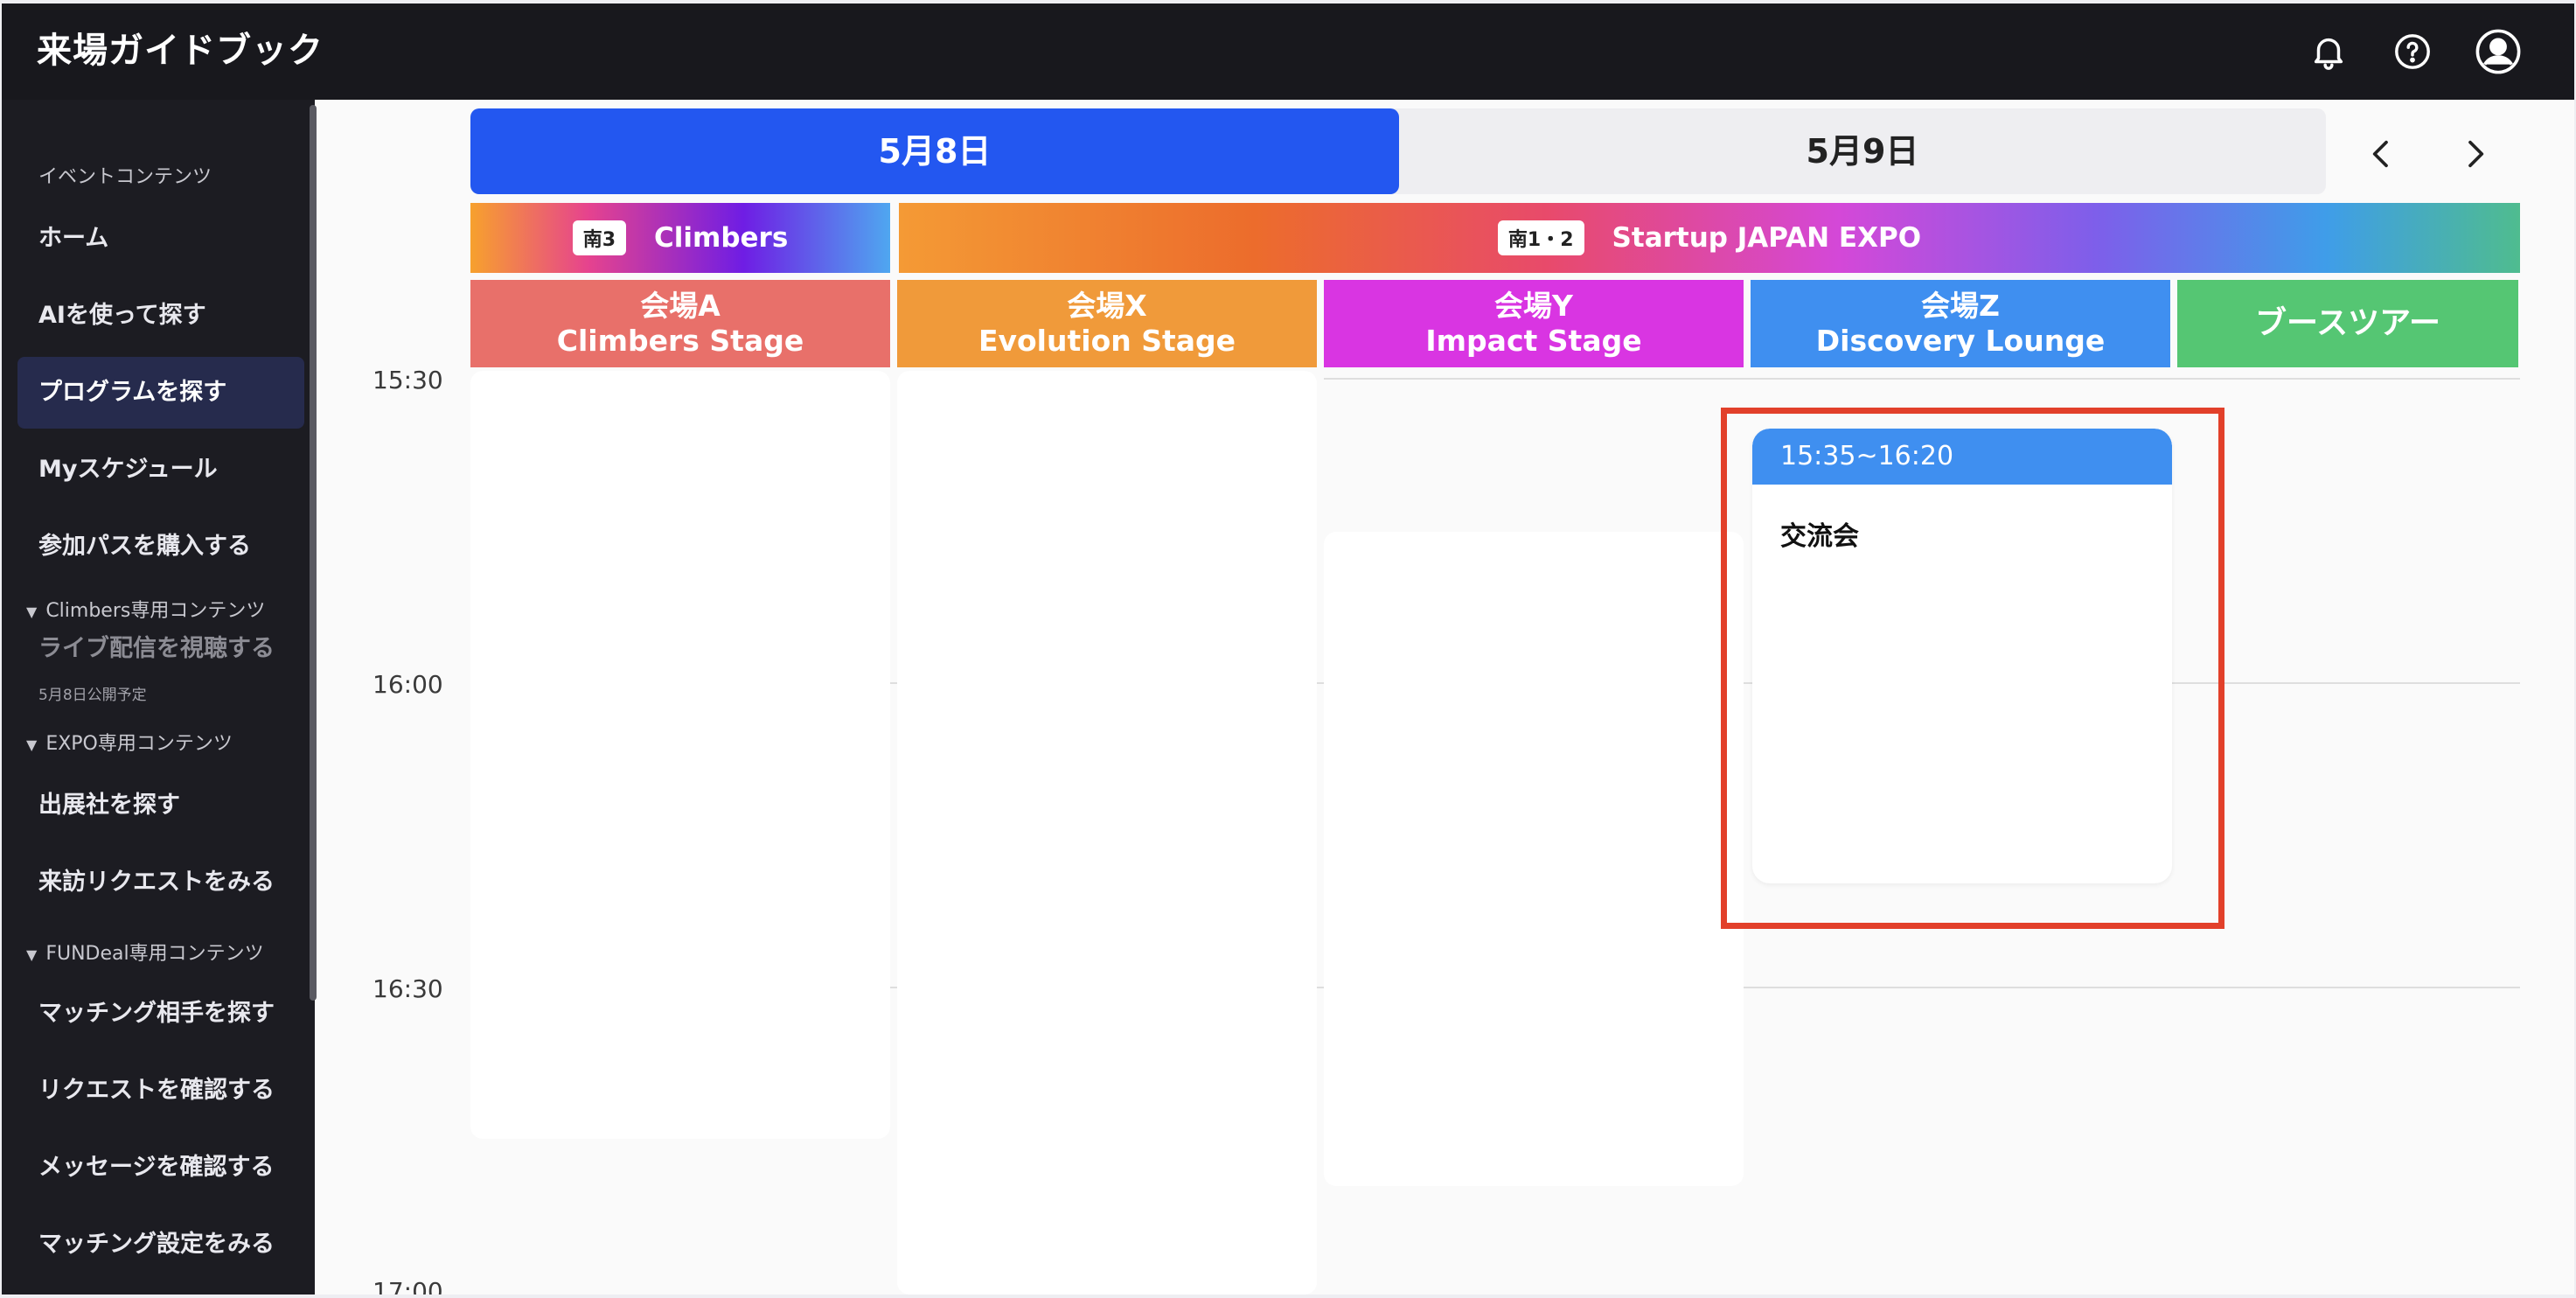 Image resolution: width=2576 pixels, height=1298 pixels. I want to click on event-banner-climbers: 南3 Climbers, so click(680, 238).